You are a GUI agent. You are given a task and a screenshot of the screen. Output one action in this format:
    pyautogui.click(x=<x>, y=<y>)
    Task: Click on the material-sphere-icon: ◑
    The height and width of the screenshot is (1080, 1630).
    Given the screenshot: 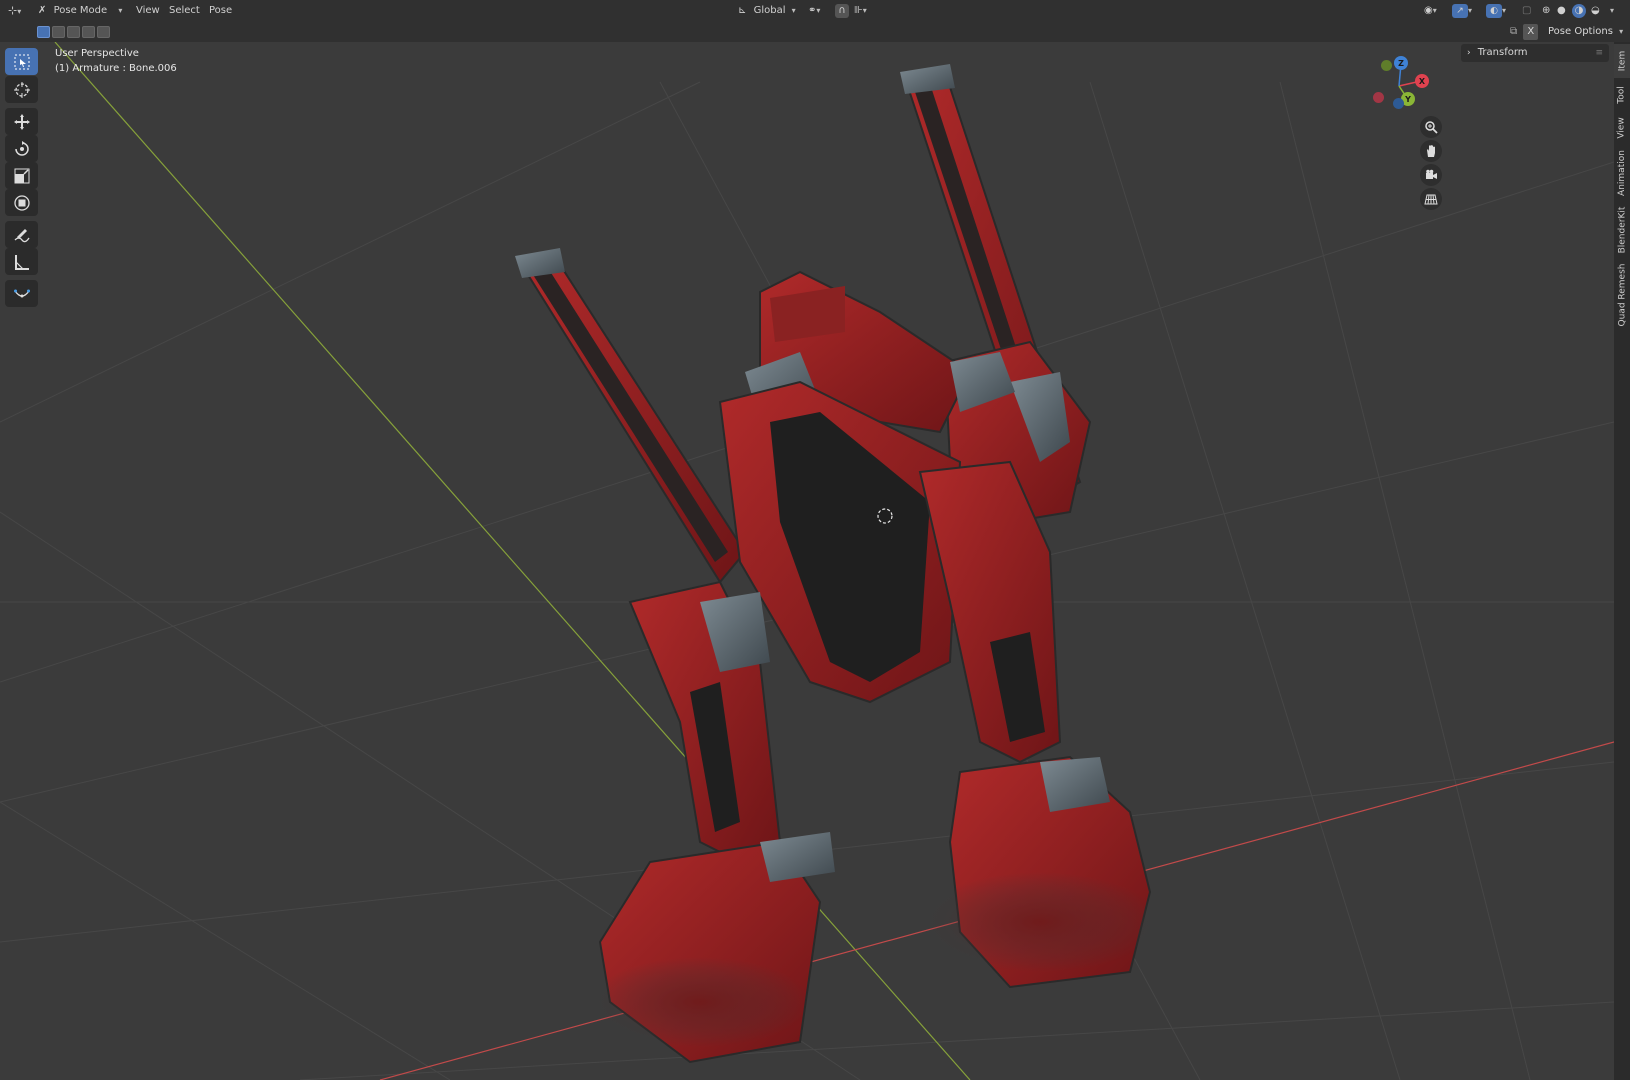 What is the action you would take?
    pyautogui.click(x=1579, y=11)
    